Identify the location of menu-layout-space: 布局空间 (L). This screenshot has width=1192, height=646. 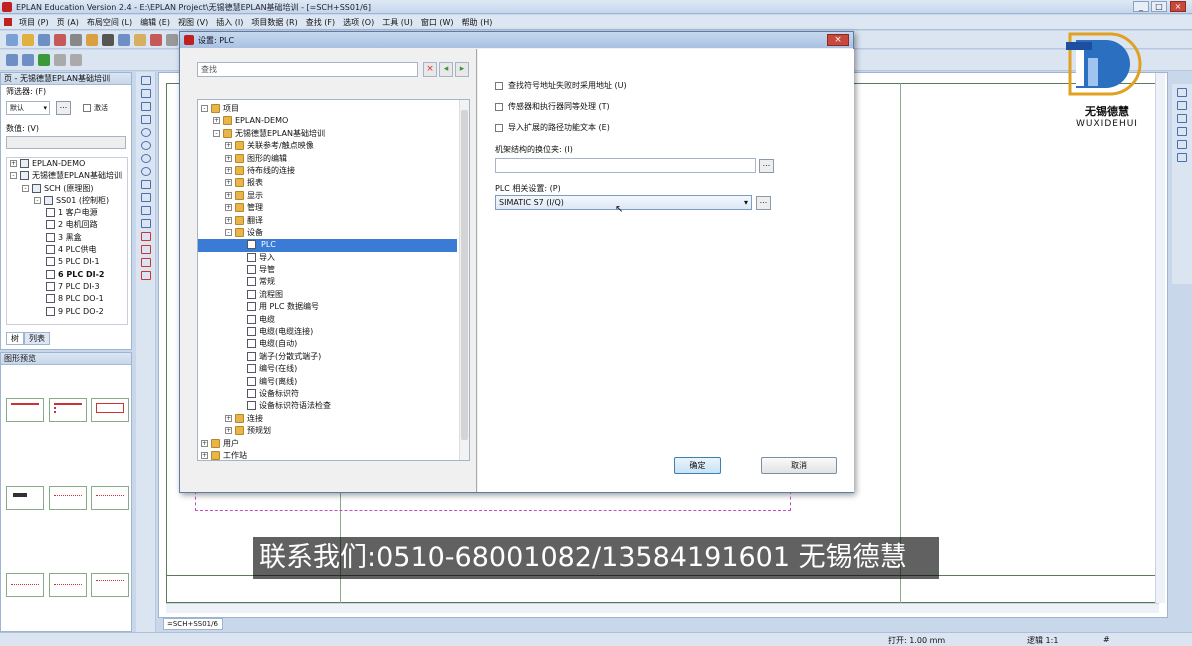
(109, 22).